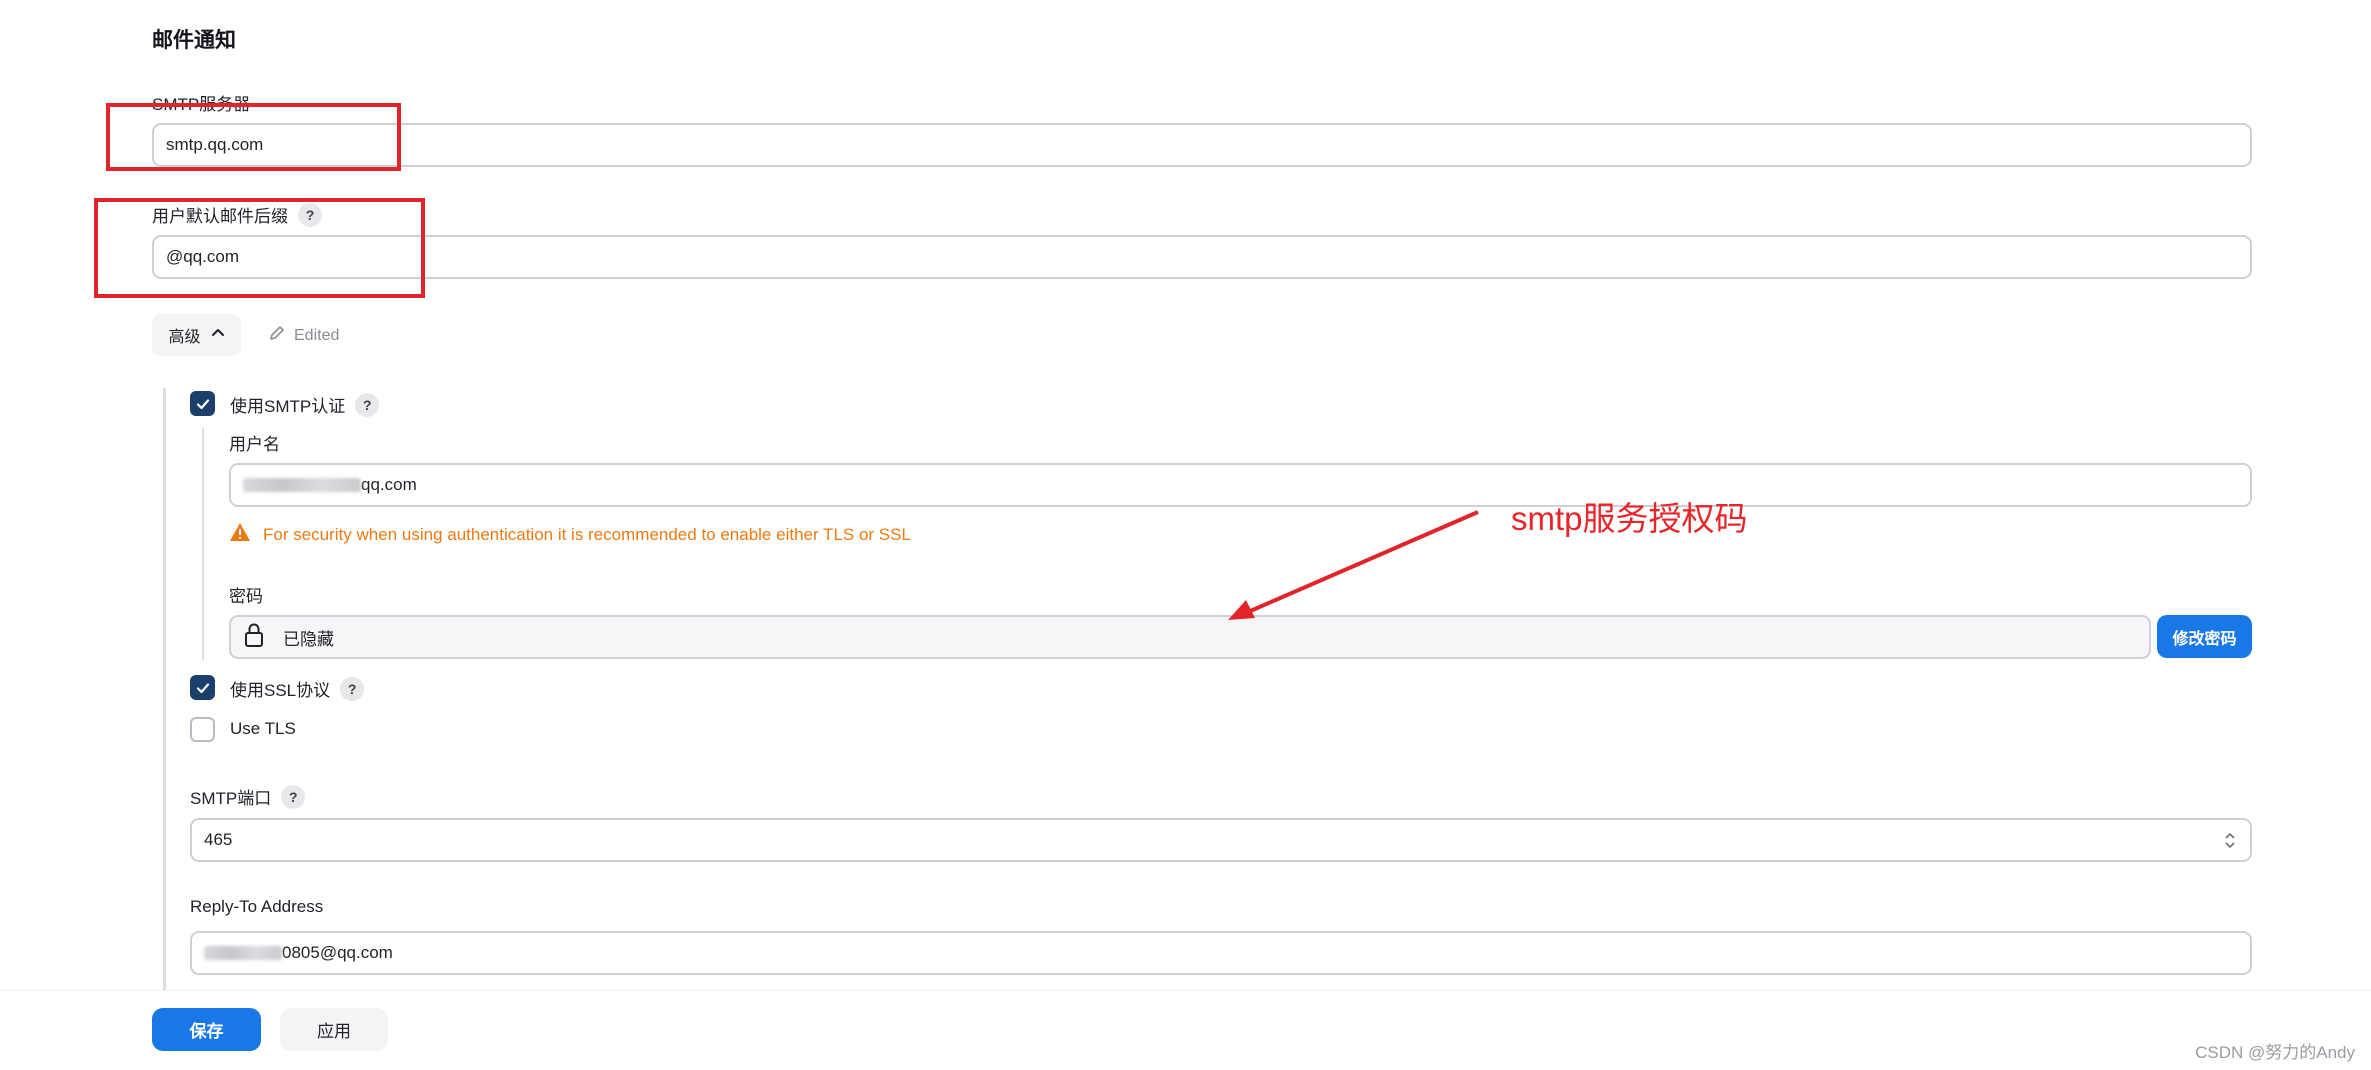  Describe the element at coordinates (334, 1029) in the screenshot. I see `apply-button: 应用` at that location.